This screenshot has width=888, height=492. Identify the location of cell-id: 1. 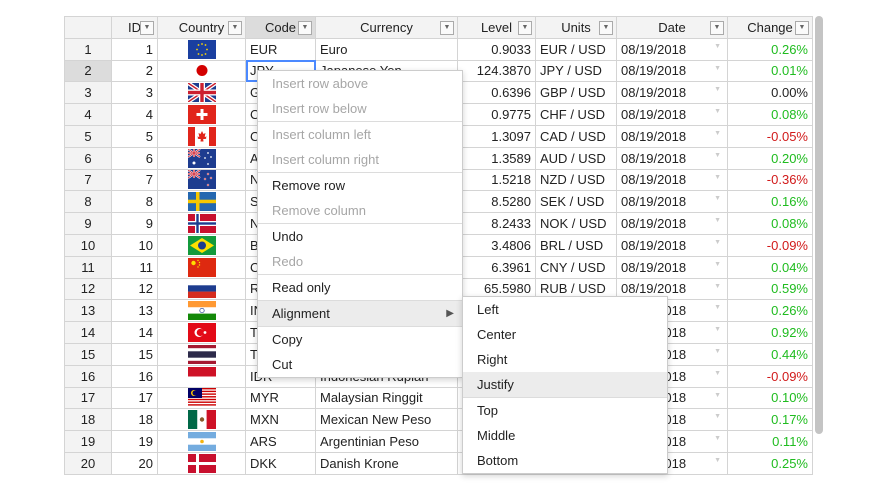
(134, 49).